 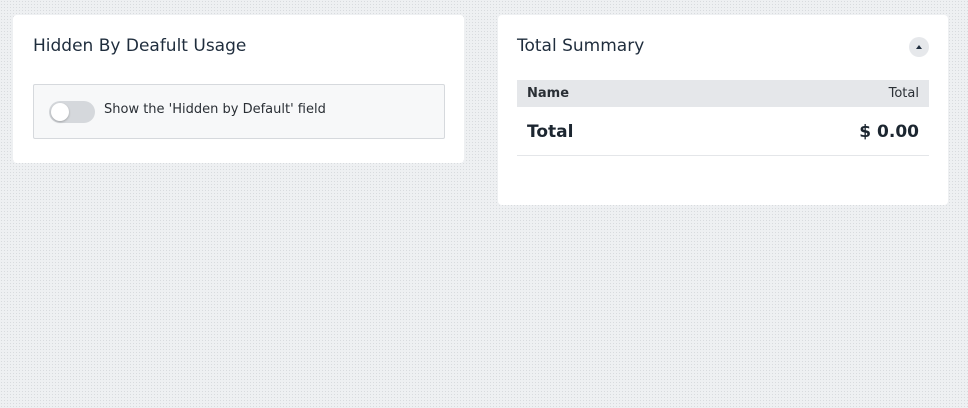 I want to click on summary-table: Name Total Total $ 0.00, so click(x=723, y=118).